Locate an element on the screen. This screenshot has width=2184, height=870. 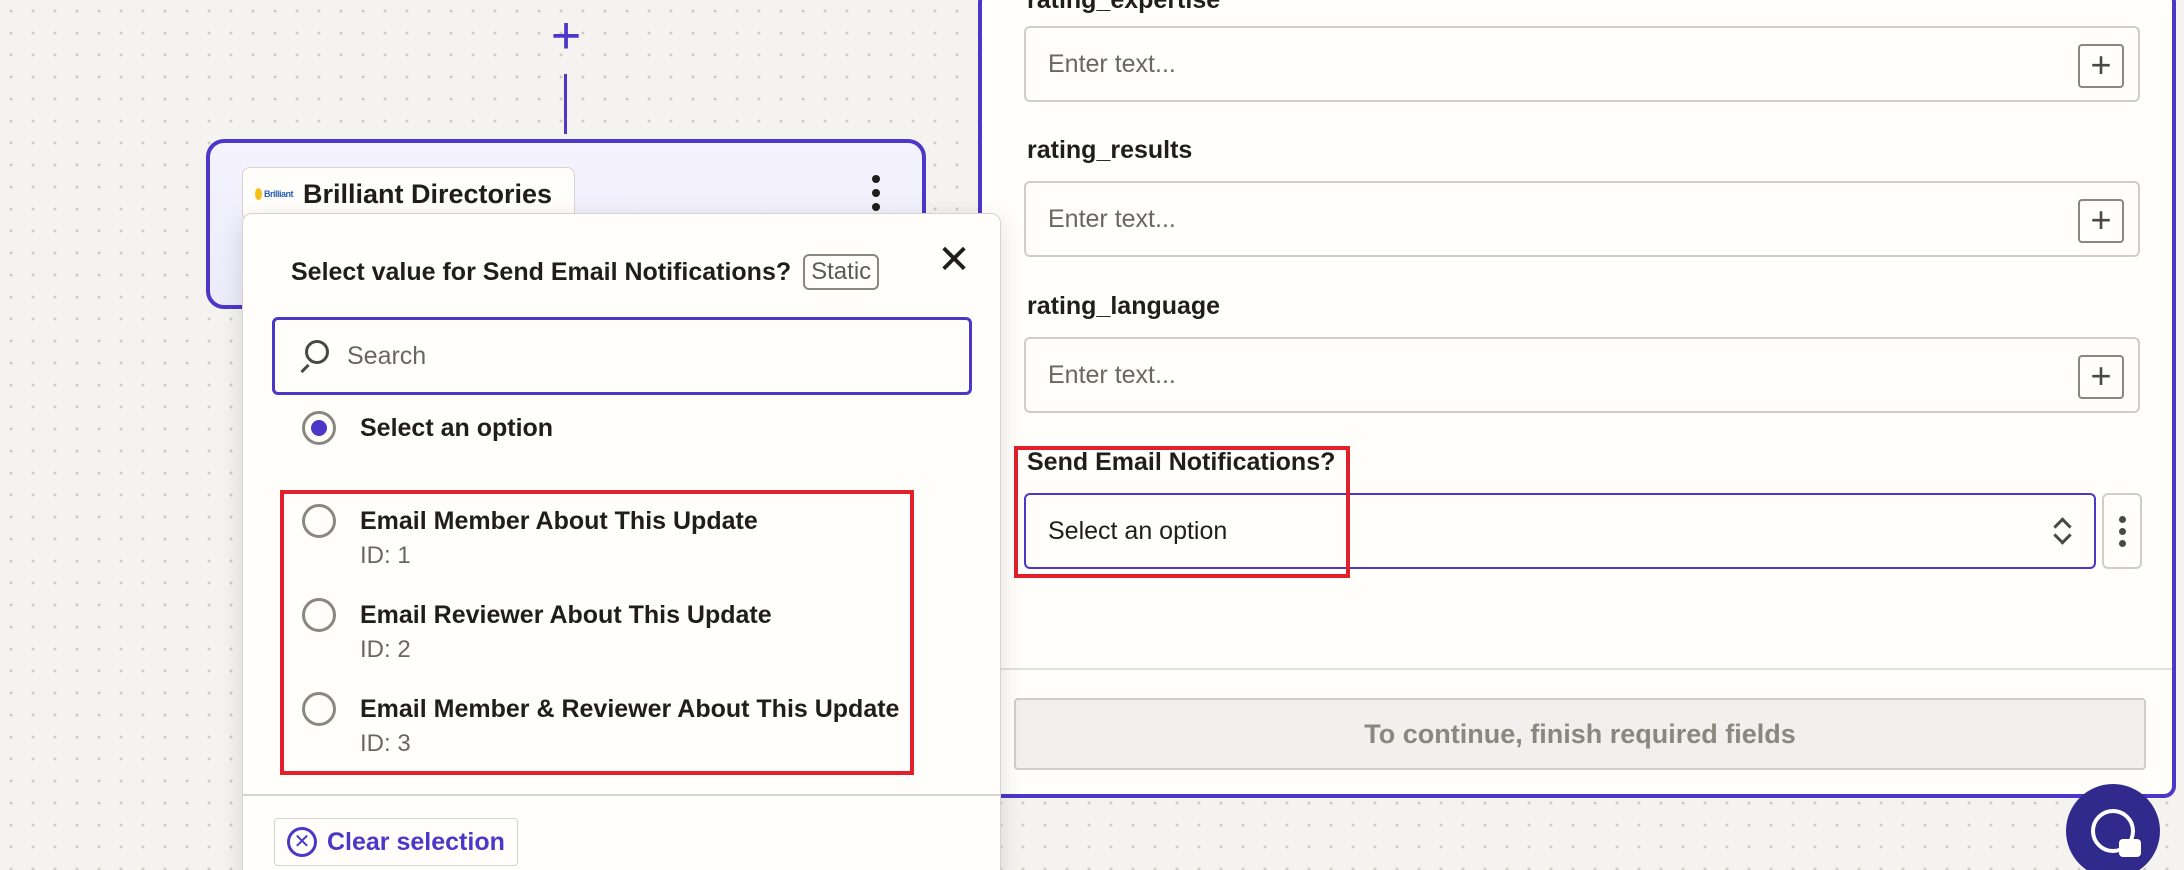
field-options-button is located at coordinates (2122, 531).